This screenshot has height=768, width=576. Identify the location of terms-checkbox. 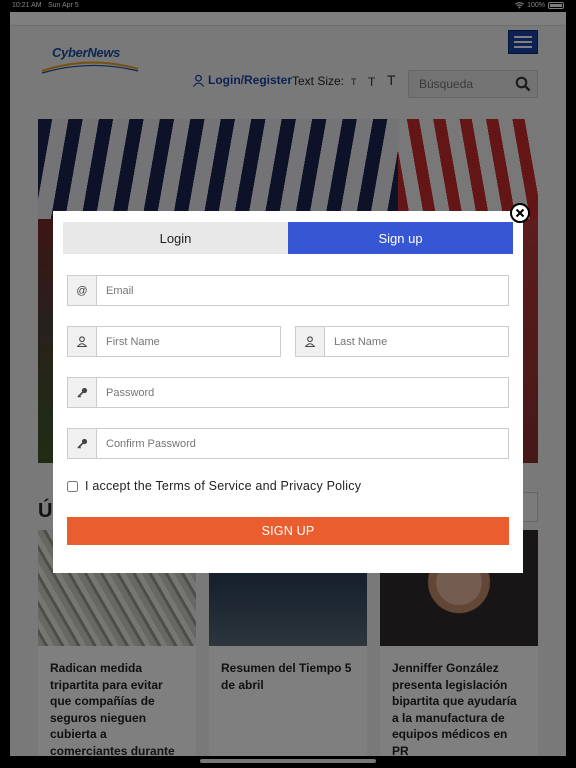
(72, 486).